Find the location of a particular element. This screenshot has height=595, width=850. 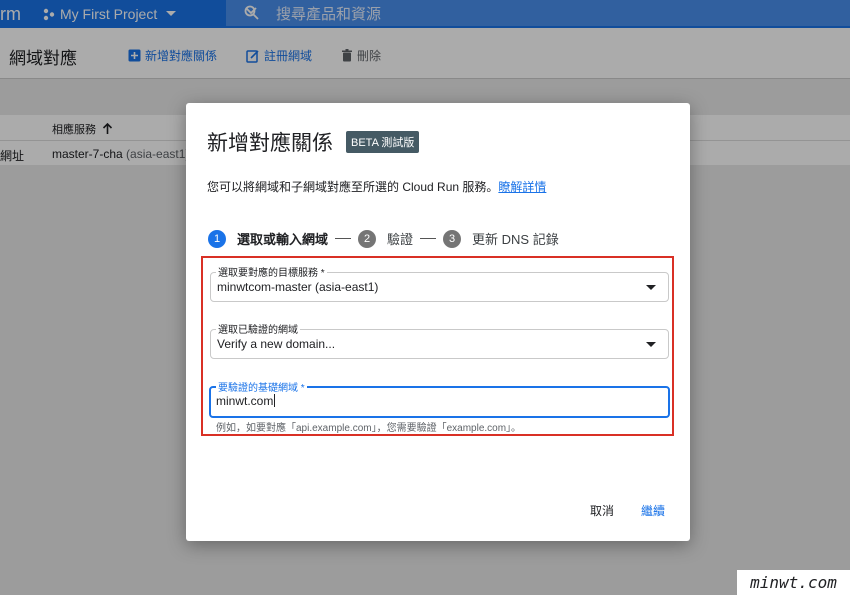

base-domain-field: minwt.com is located at coordinates (246, 401).